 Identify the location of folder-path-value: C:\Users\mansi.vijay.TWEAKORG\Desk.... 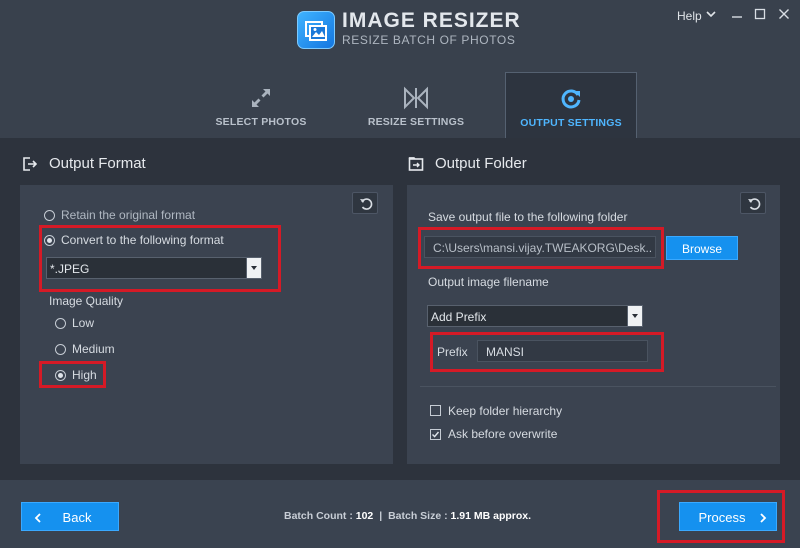
(542, 248).